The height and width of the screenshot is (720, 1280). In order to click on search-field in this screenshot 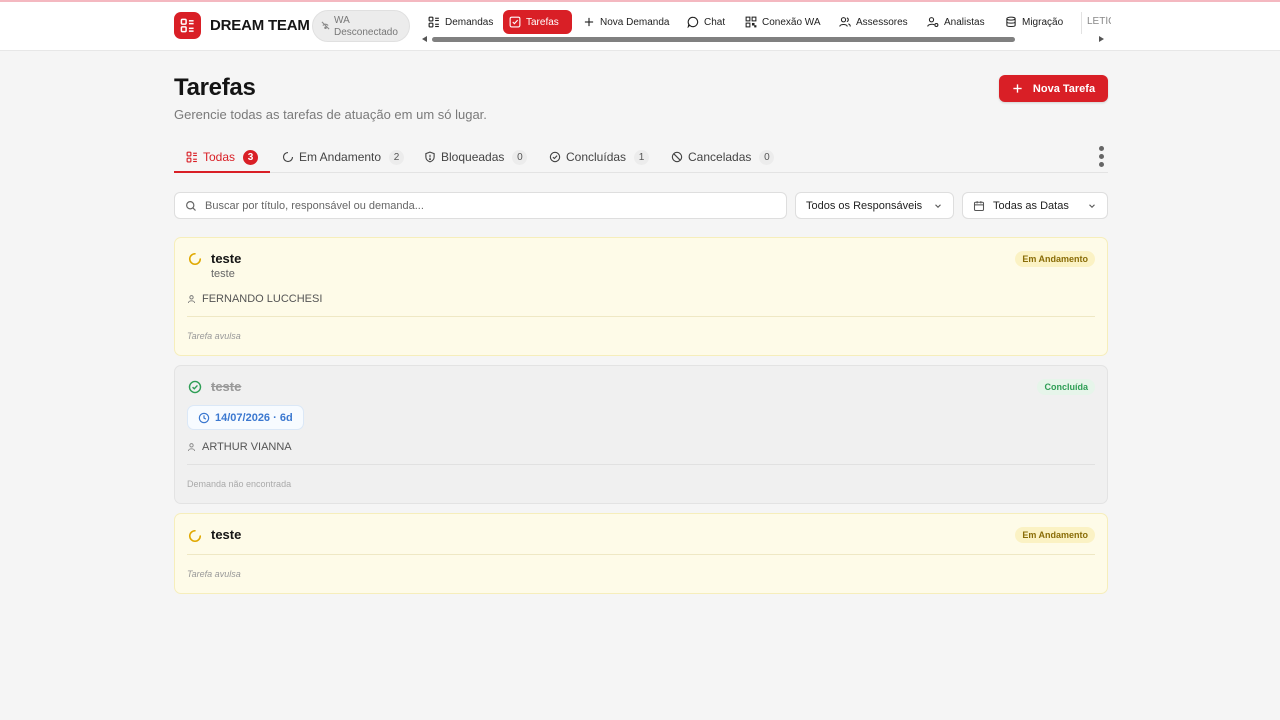, I will do `click(480, 205)`.